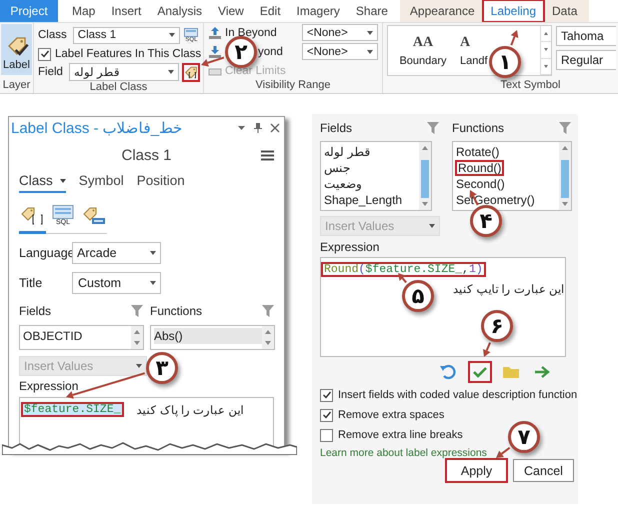 This screenshot has width=618, height=507. What do you see at coordinates (543, 470) in the screenshot?
I see `cancel-button: Cancel` at bounding box center [543, 470].